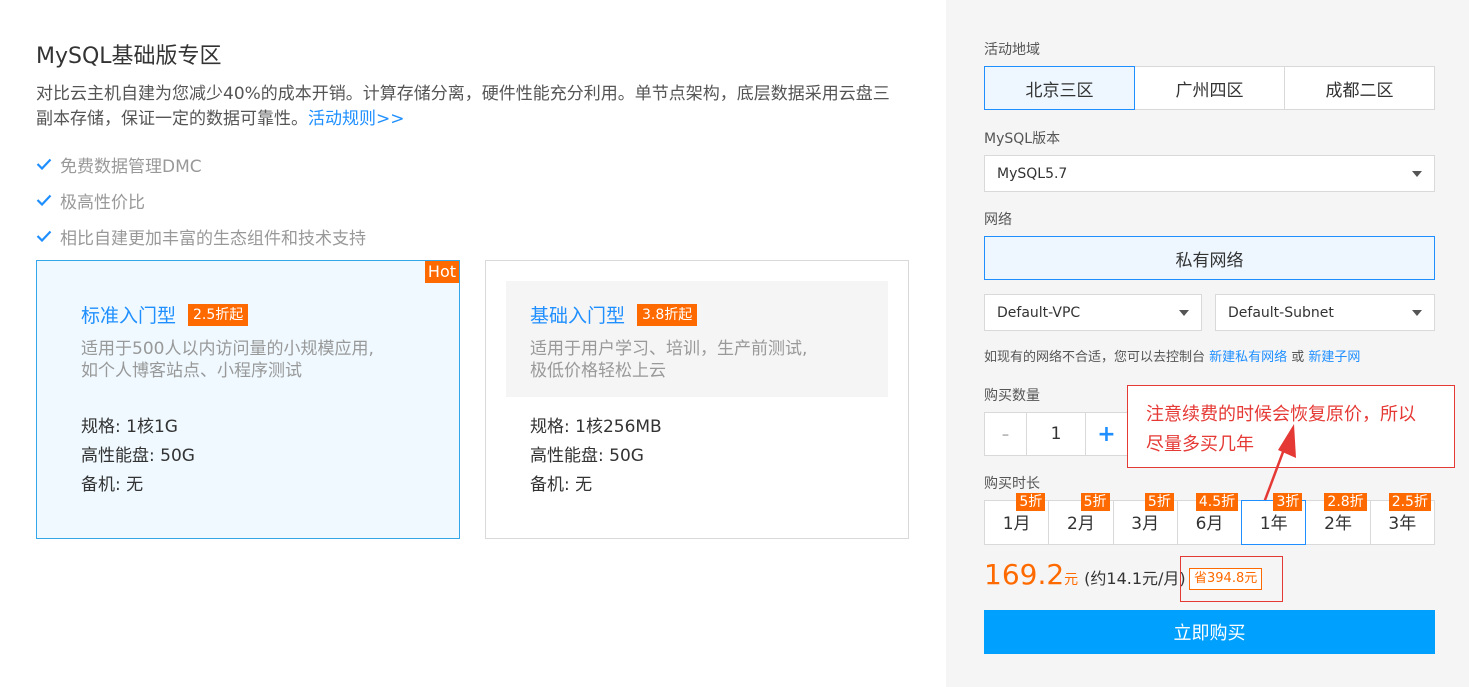  What do you see at coordinates (998, 220) in the screenshot?
I see `network-label: 网络` at bounding box center [998, 220].